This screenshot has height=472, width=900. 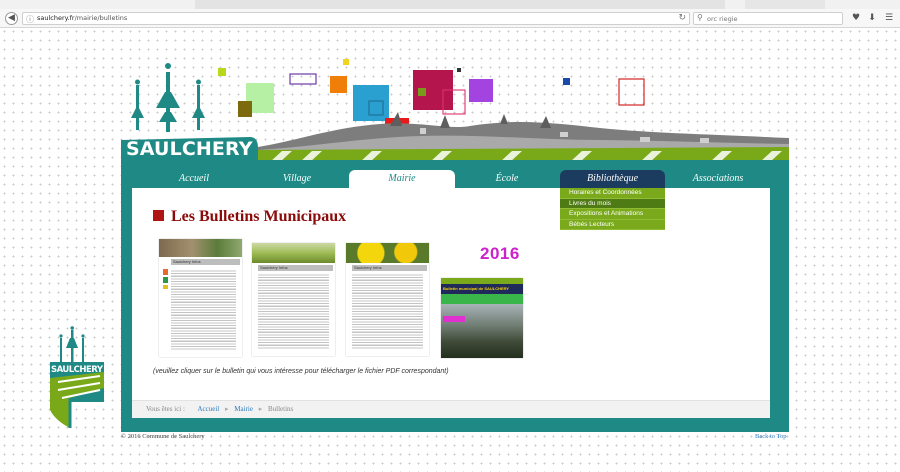 What do you see at coordinates (612, 193) in the screenshot?
I see `dropdown-item-horaires: Horaires et Coordonnées` at bounding box center [612, 193].